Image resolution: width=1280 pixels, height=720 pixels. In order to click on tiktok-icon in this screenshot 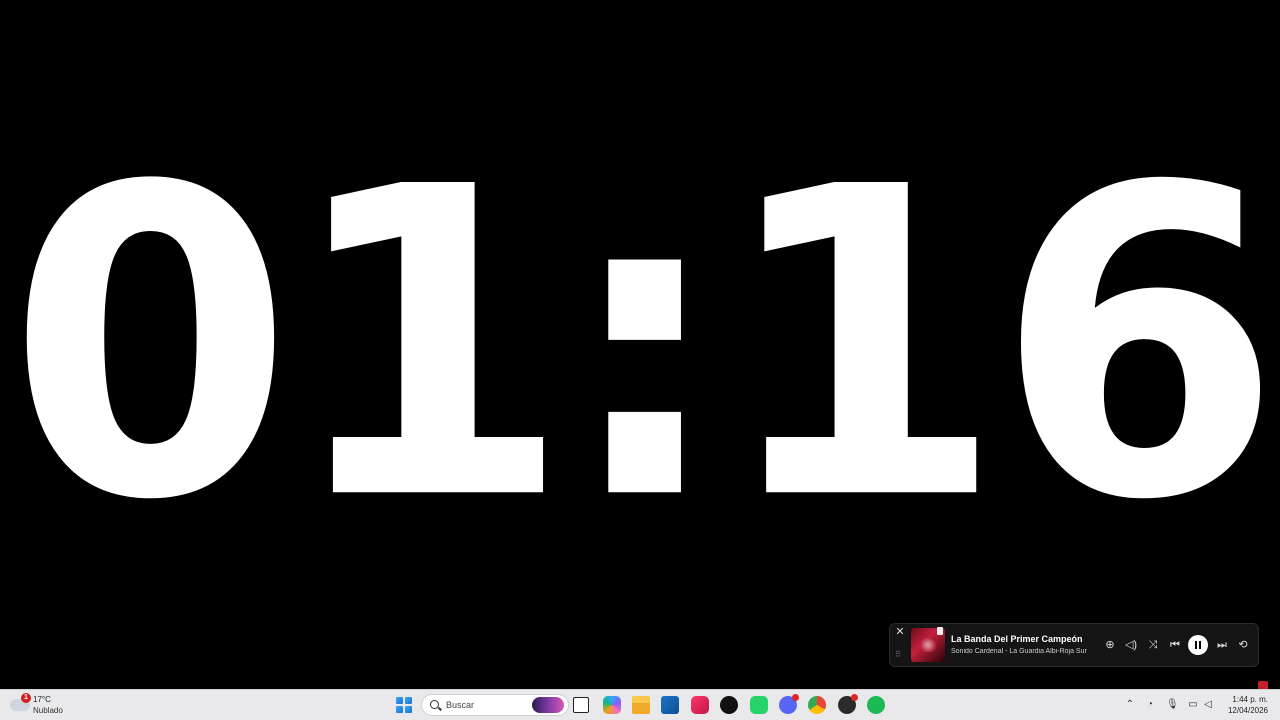, I will do `click(729, 705)`.